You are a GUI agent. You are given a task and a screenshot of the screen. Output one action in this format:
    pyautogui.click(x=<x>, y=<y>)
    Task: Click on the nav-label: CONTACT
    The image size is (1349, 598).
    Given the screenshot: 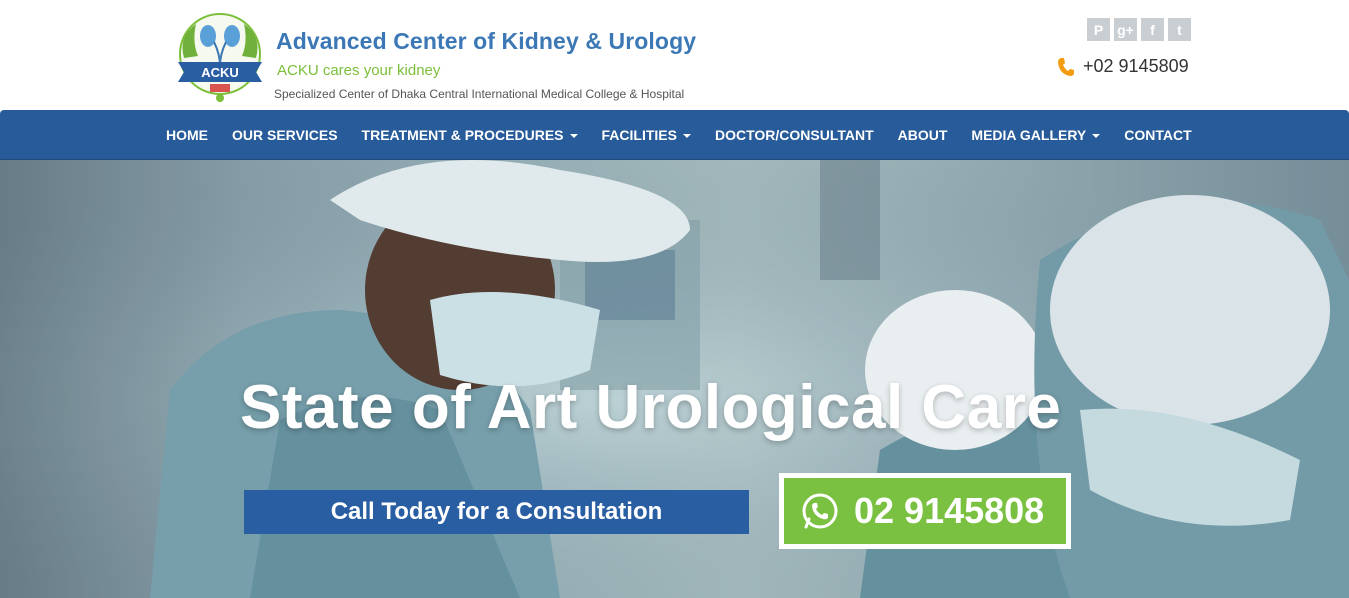 What is the action you would take?
    pyautogui.click(x=1158, y=135)
    